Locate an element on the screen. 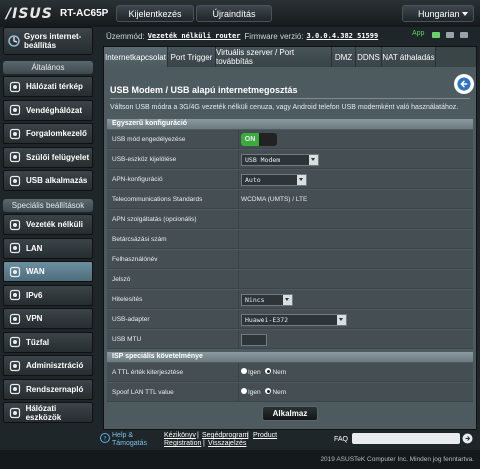 Image resolution: width=480 pixels, height=469 pixels. sidebar-item-network-map: Hálózati térkép is located at coordinates (48, 86).